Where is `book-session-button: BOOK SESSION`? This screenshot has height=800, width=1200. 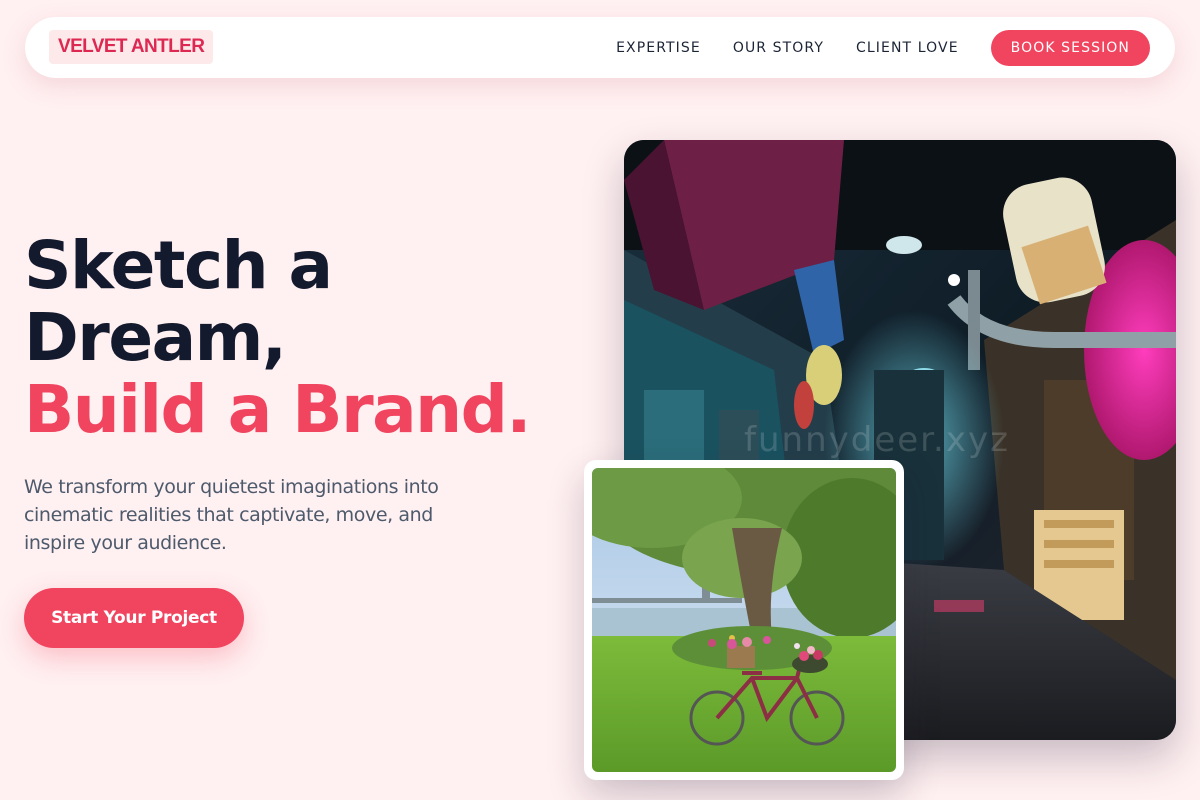
book-session-button: BOOK SESSION is located at coordinates (1070, 47).